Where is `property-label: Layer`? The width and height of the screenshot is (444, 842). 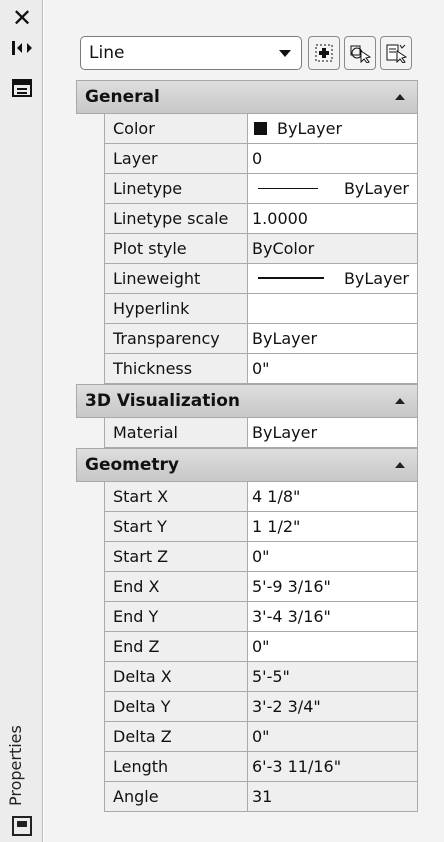 property-label: Layer is located at coordinates (175, 159).